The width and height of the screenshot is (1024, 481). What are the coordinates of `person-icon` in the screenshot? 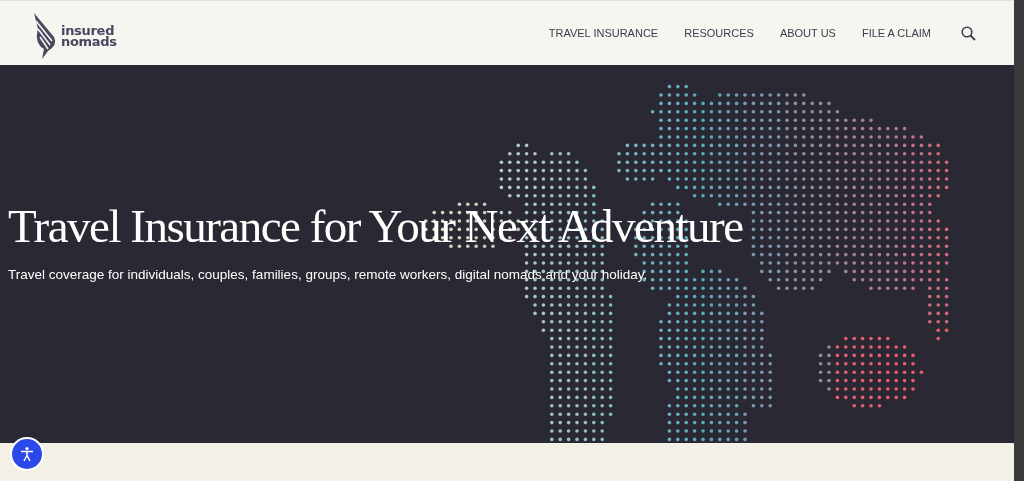 It's located at (27, 454).